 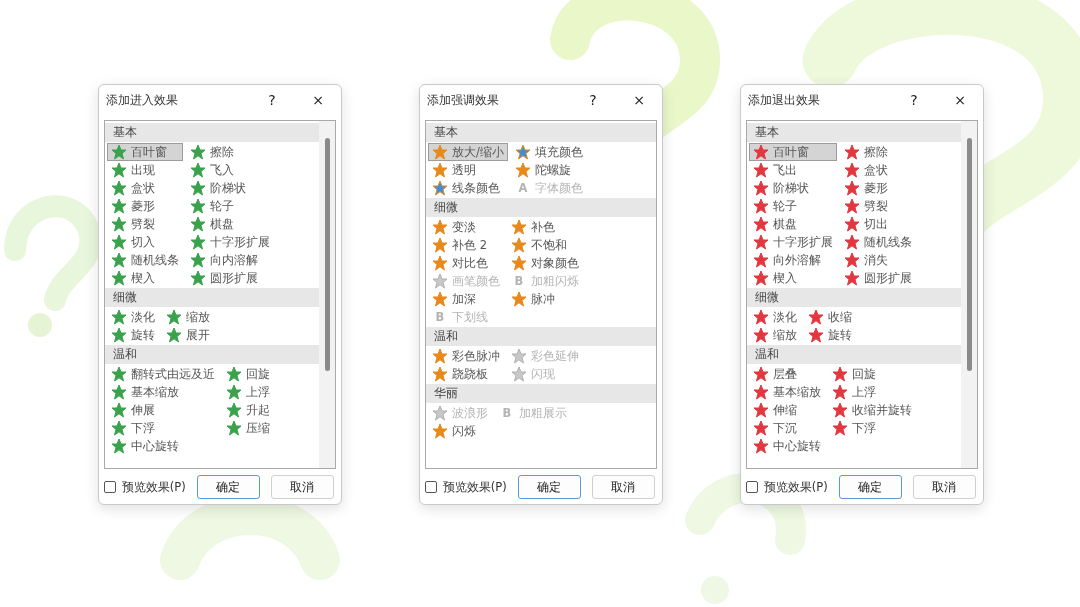 I want to click on letter-icon: B, so click(x=440, y=317).